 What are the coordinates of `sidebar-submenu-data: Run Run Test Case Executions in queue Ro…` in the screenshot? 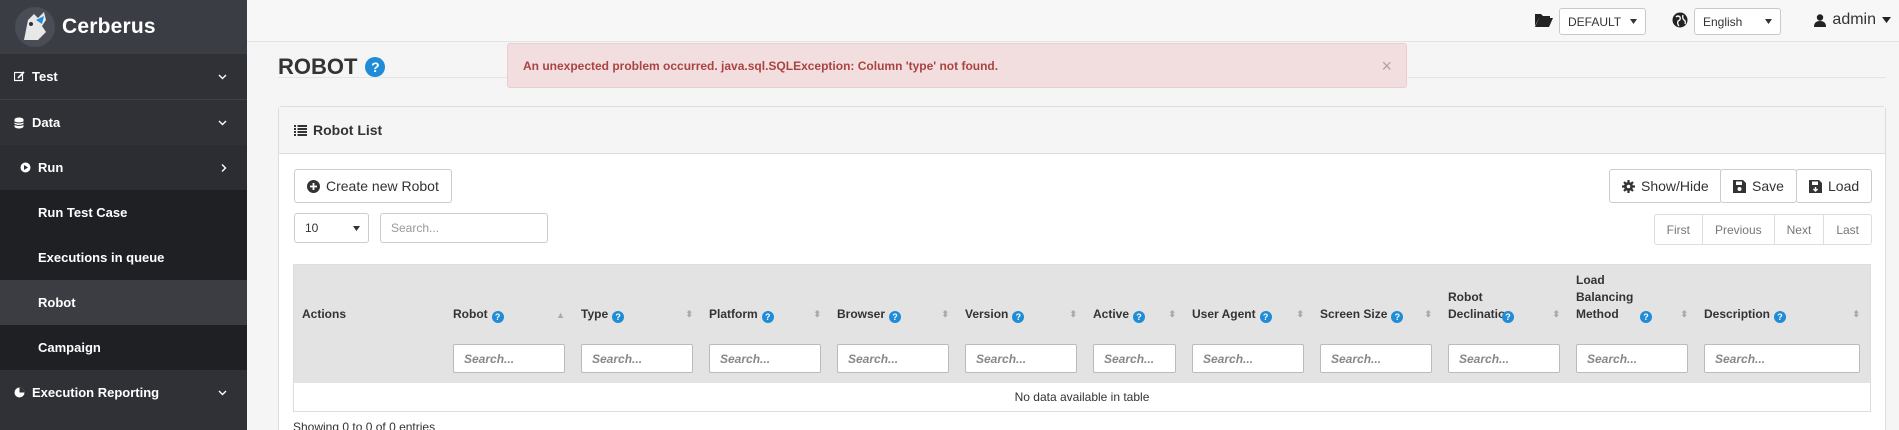 It's located at (123, 257).